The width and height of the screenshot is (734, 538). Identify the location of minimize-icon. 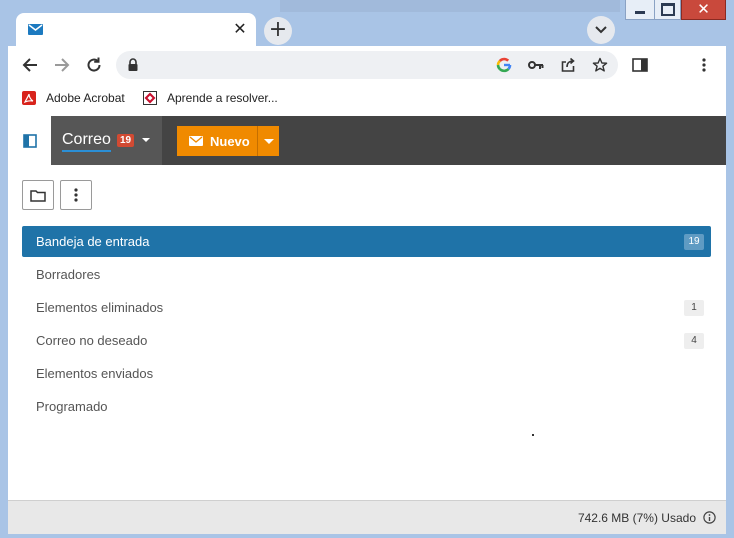
(640, 12).